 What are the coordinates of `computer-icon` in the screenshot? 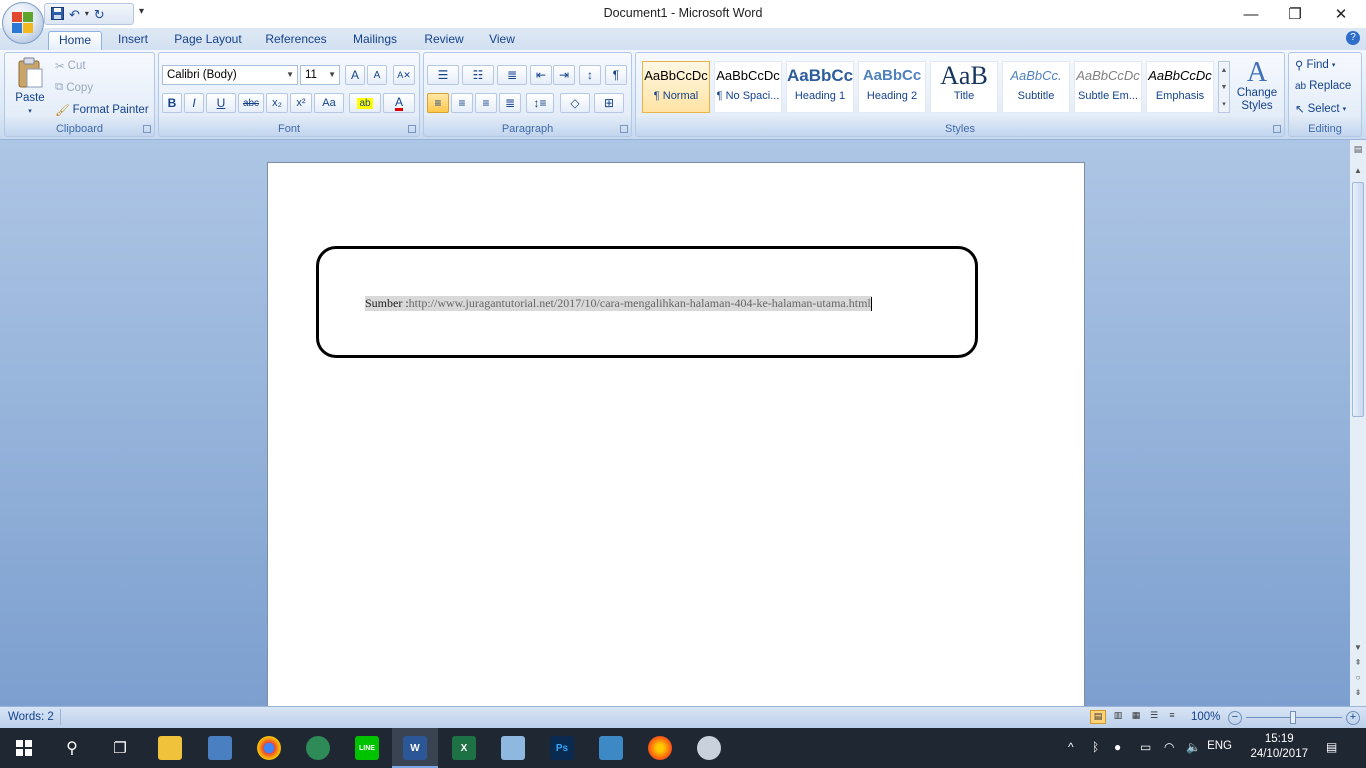 It's located at (220, 748).